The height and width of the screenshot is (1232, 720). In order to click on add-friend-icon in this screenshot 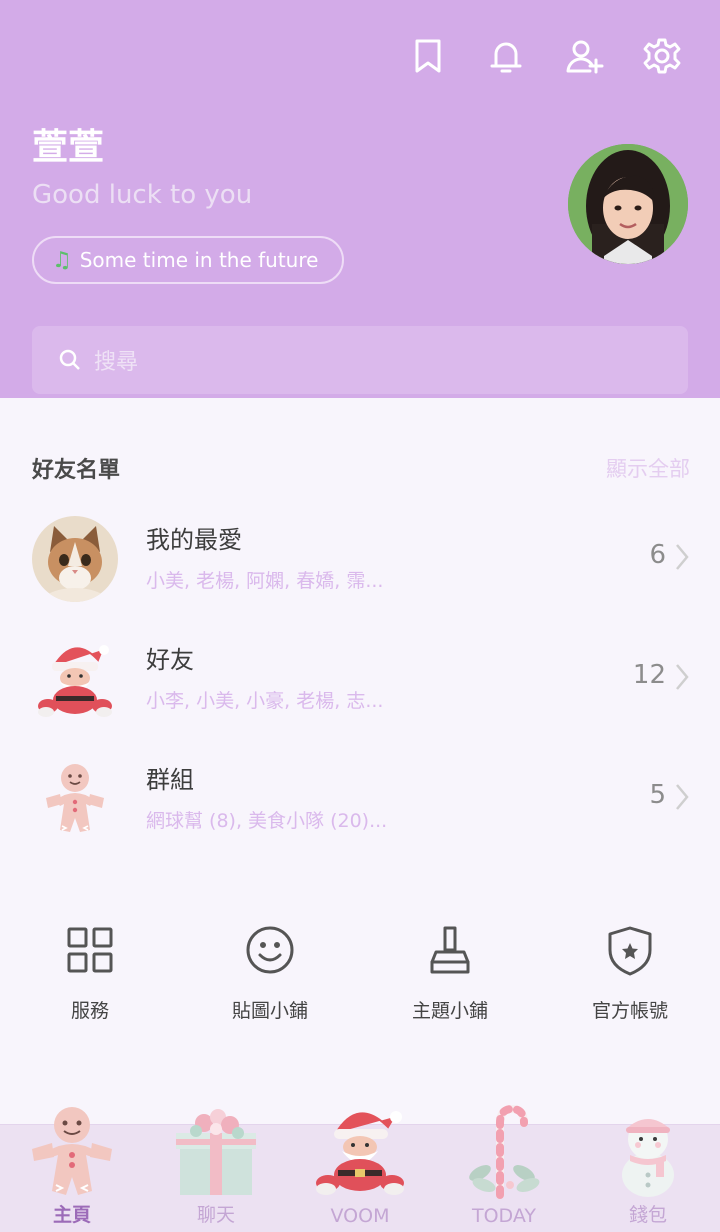, I will do `click(584, 56)`.